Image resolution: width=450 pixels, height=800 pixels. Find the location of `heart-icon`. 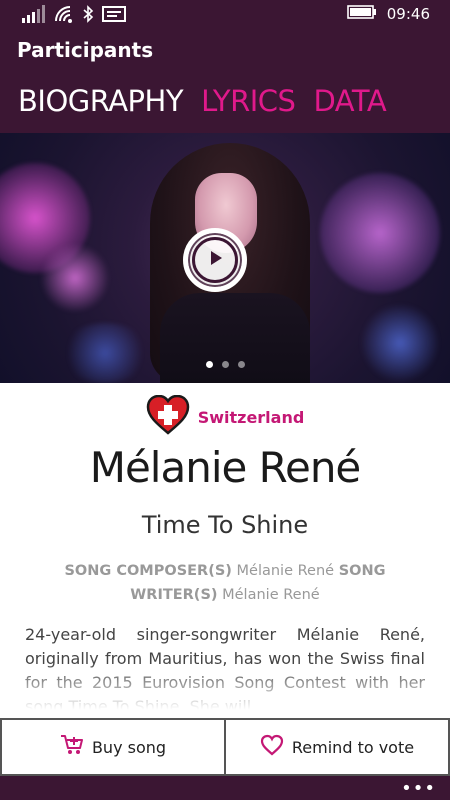

heart-icon is located at coordinates (272, 747).